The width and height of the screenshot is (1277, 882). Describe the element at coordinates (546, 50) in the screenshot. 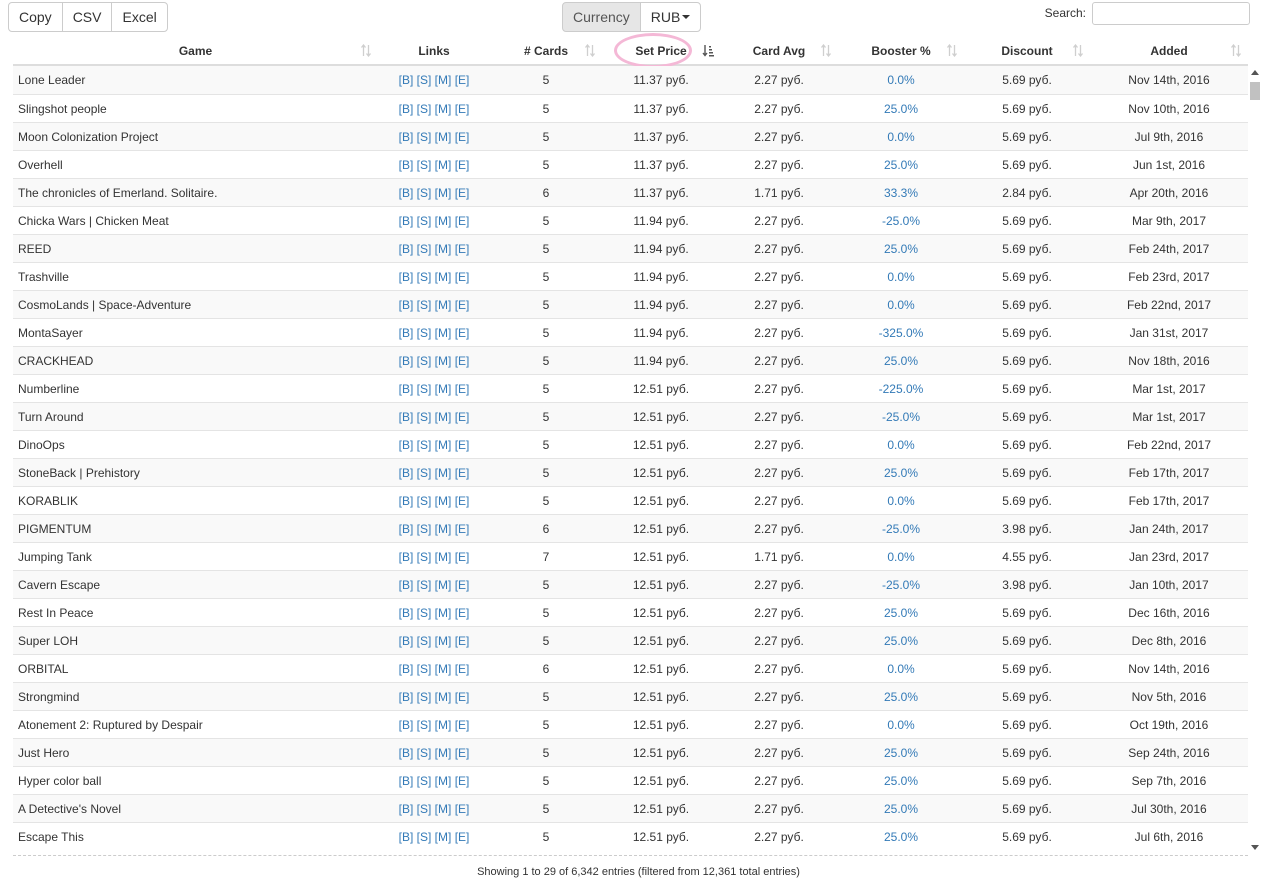

I see `column-header-cards: # Cards` at that location.